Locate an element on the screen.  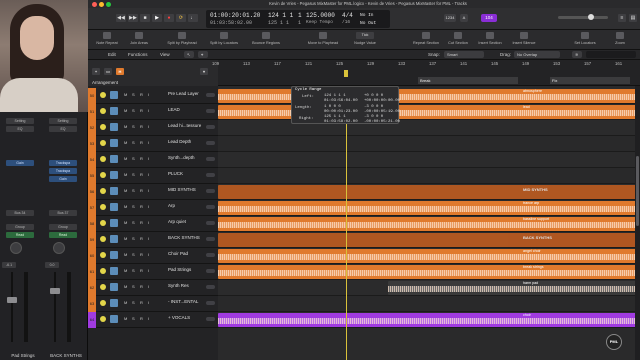
track-header: 57 M S R I Arp is located at coordinates (153, 208).